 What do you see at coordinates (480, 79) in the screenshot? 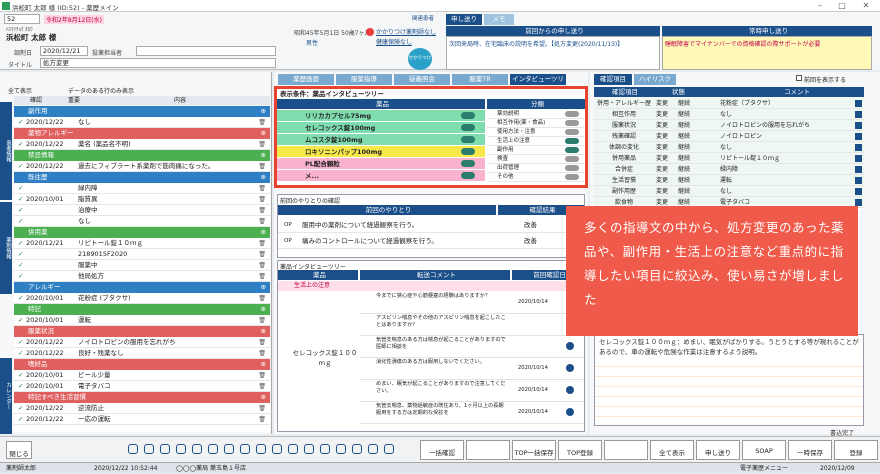
I see `tab-center-3: 服薬TR` at bounding box center [480, 79].